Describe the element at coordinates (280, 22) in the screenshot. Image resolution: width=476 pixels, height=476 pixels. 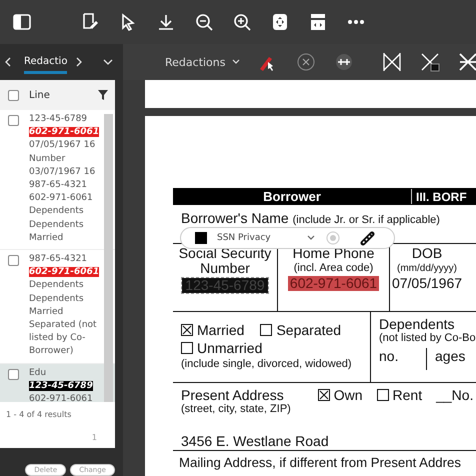
I see `fit-page-icon` at that location.